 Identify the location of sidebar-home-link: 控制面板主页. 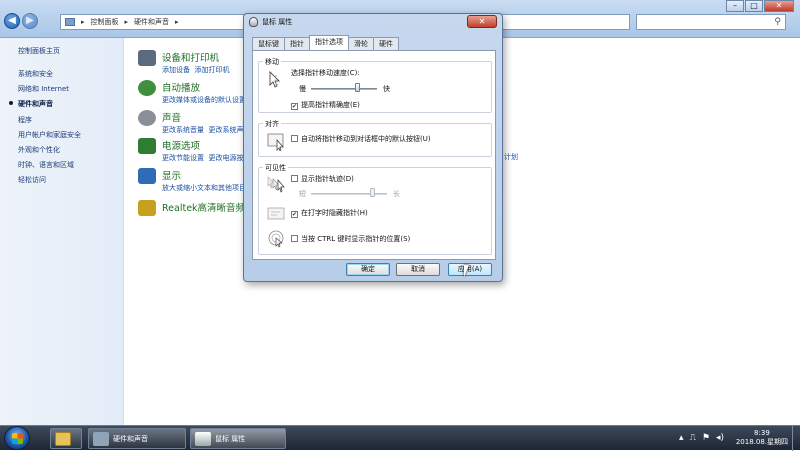
(70, 51).